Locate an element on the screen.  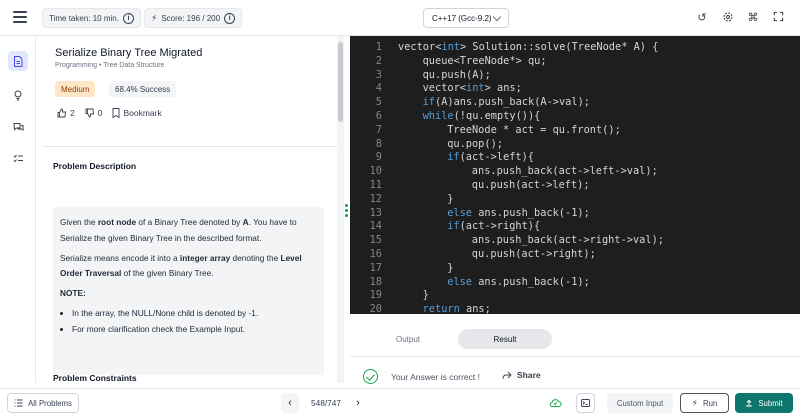
code-token: TreeNode * act = qu.front(); is located at coordinates (534, 129).